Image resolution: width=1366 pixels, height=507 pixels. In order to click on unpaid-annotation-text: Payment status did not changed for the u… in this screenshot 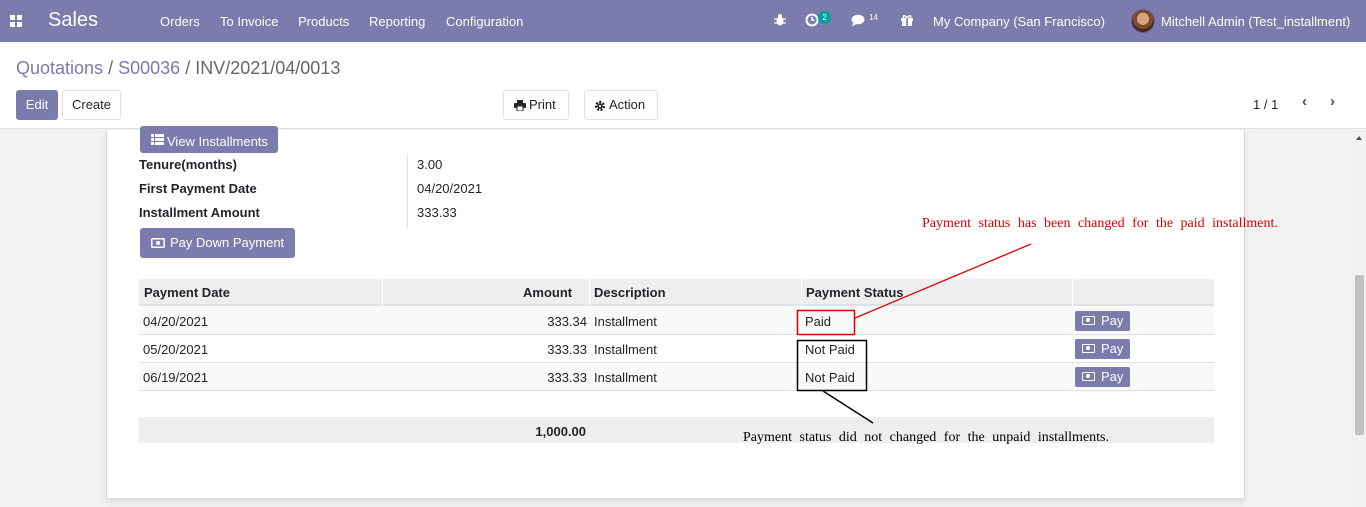, I will do `click(926, 437)`.